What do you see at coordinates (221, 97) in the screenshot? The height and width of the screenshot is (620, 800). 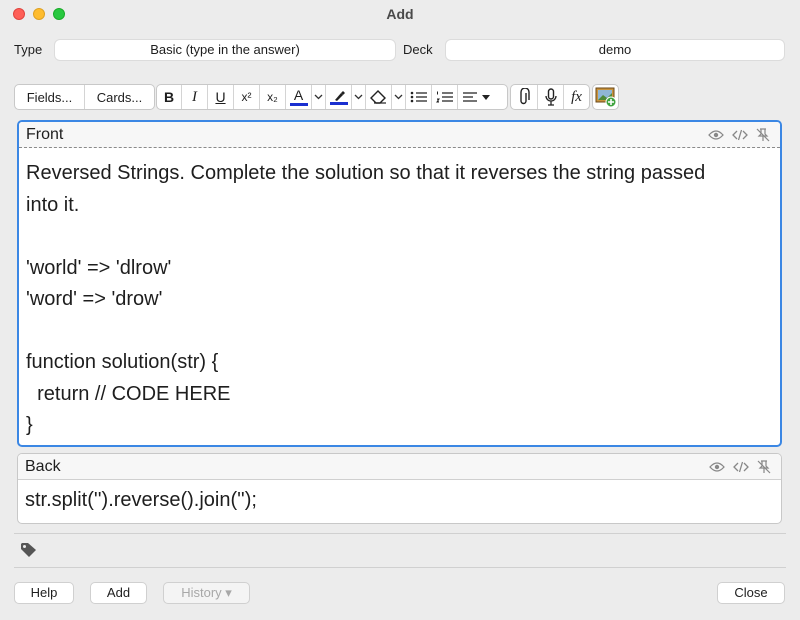 I see `underline-button: U` at bounding box center [221, 97].